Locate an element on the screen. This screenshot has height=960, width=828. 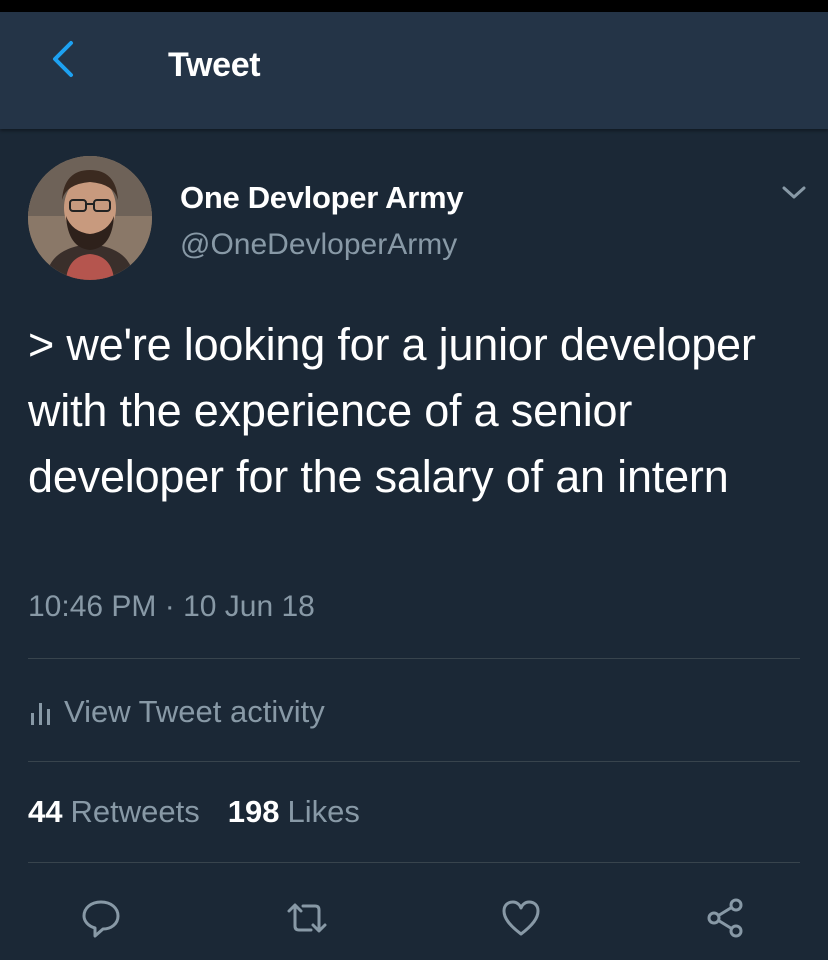
avatar is located at coordinates (90, 218).